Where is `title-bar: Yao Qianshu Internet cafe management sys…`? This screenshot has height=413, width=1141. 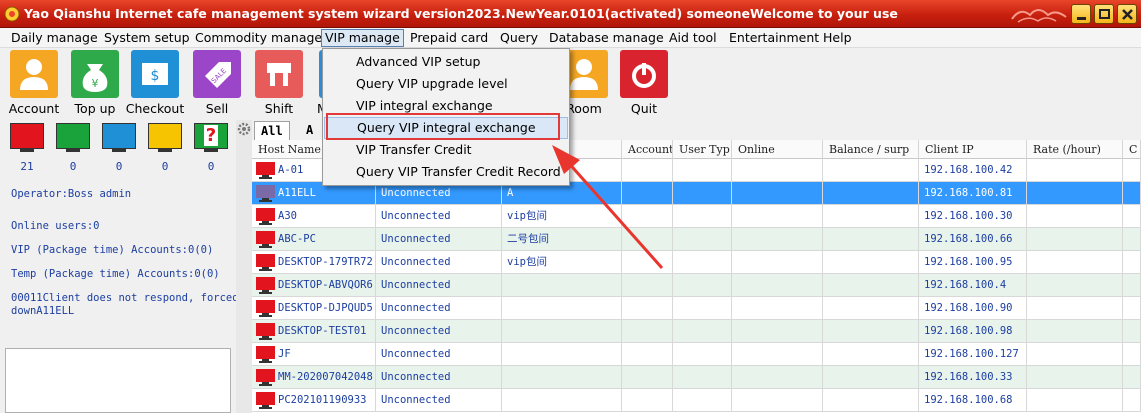 title-bar: Yao Qianshu Internet cafe management sys… is located at coordinates (570, 14).